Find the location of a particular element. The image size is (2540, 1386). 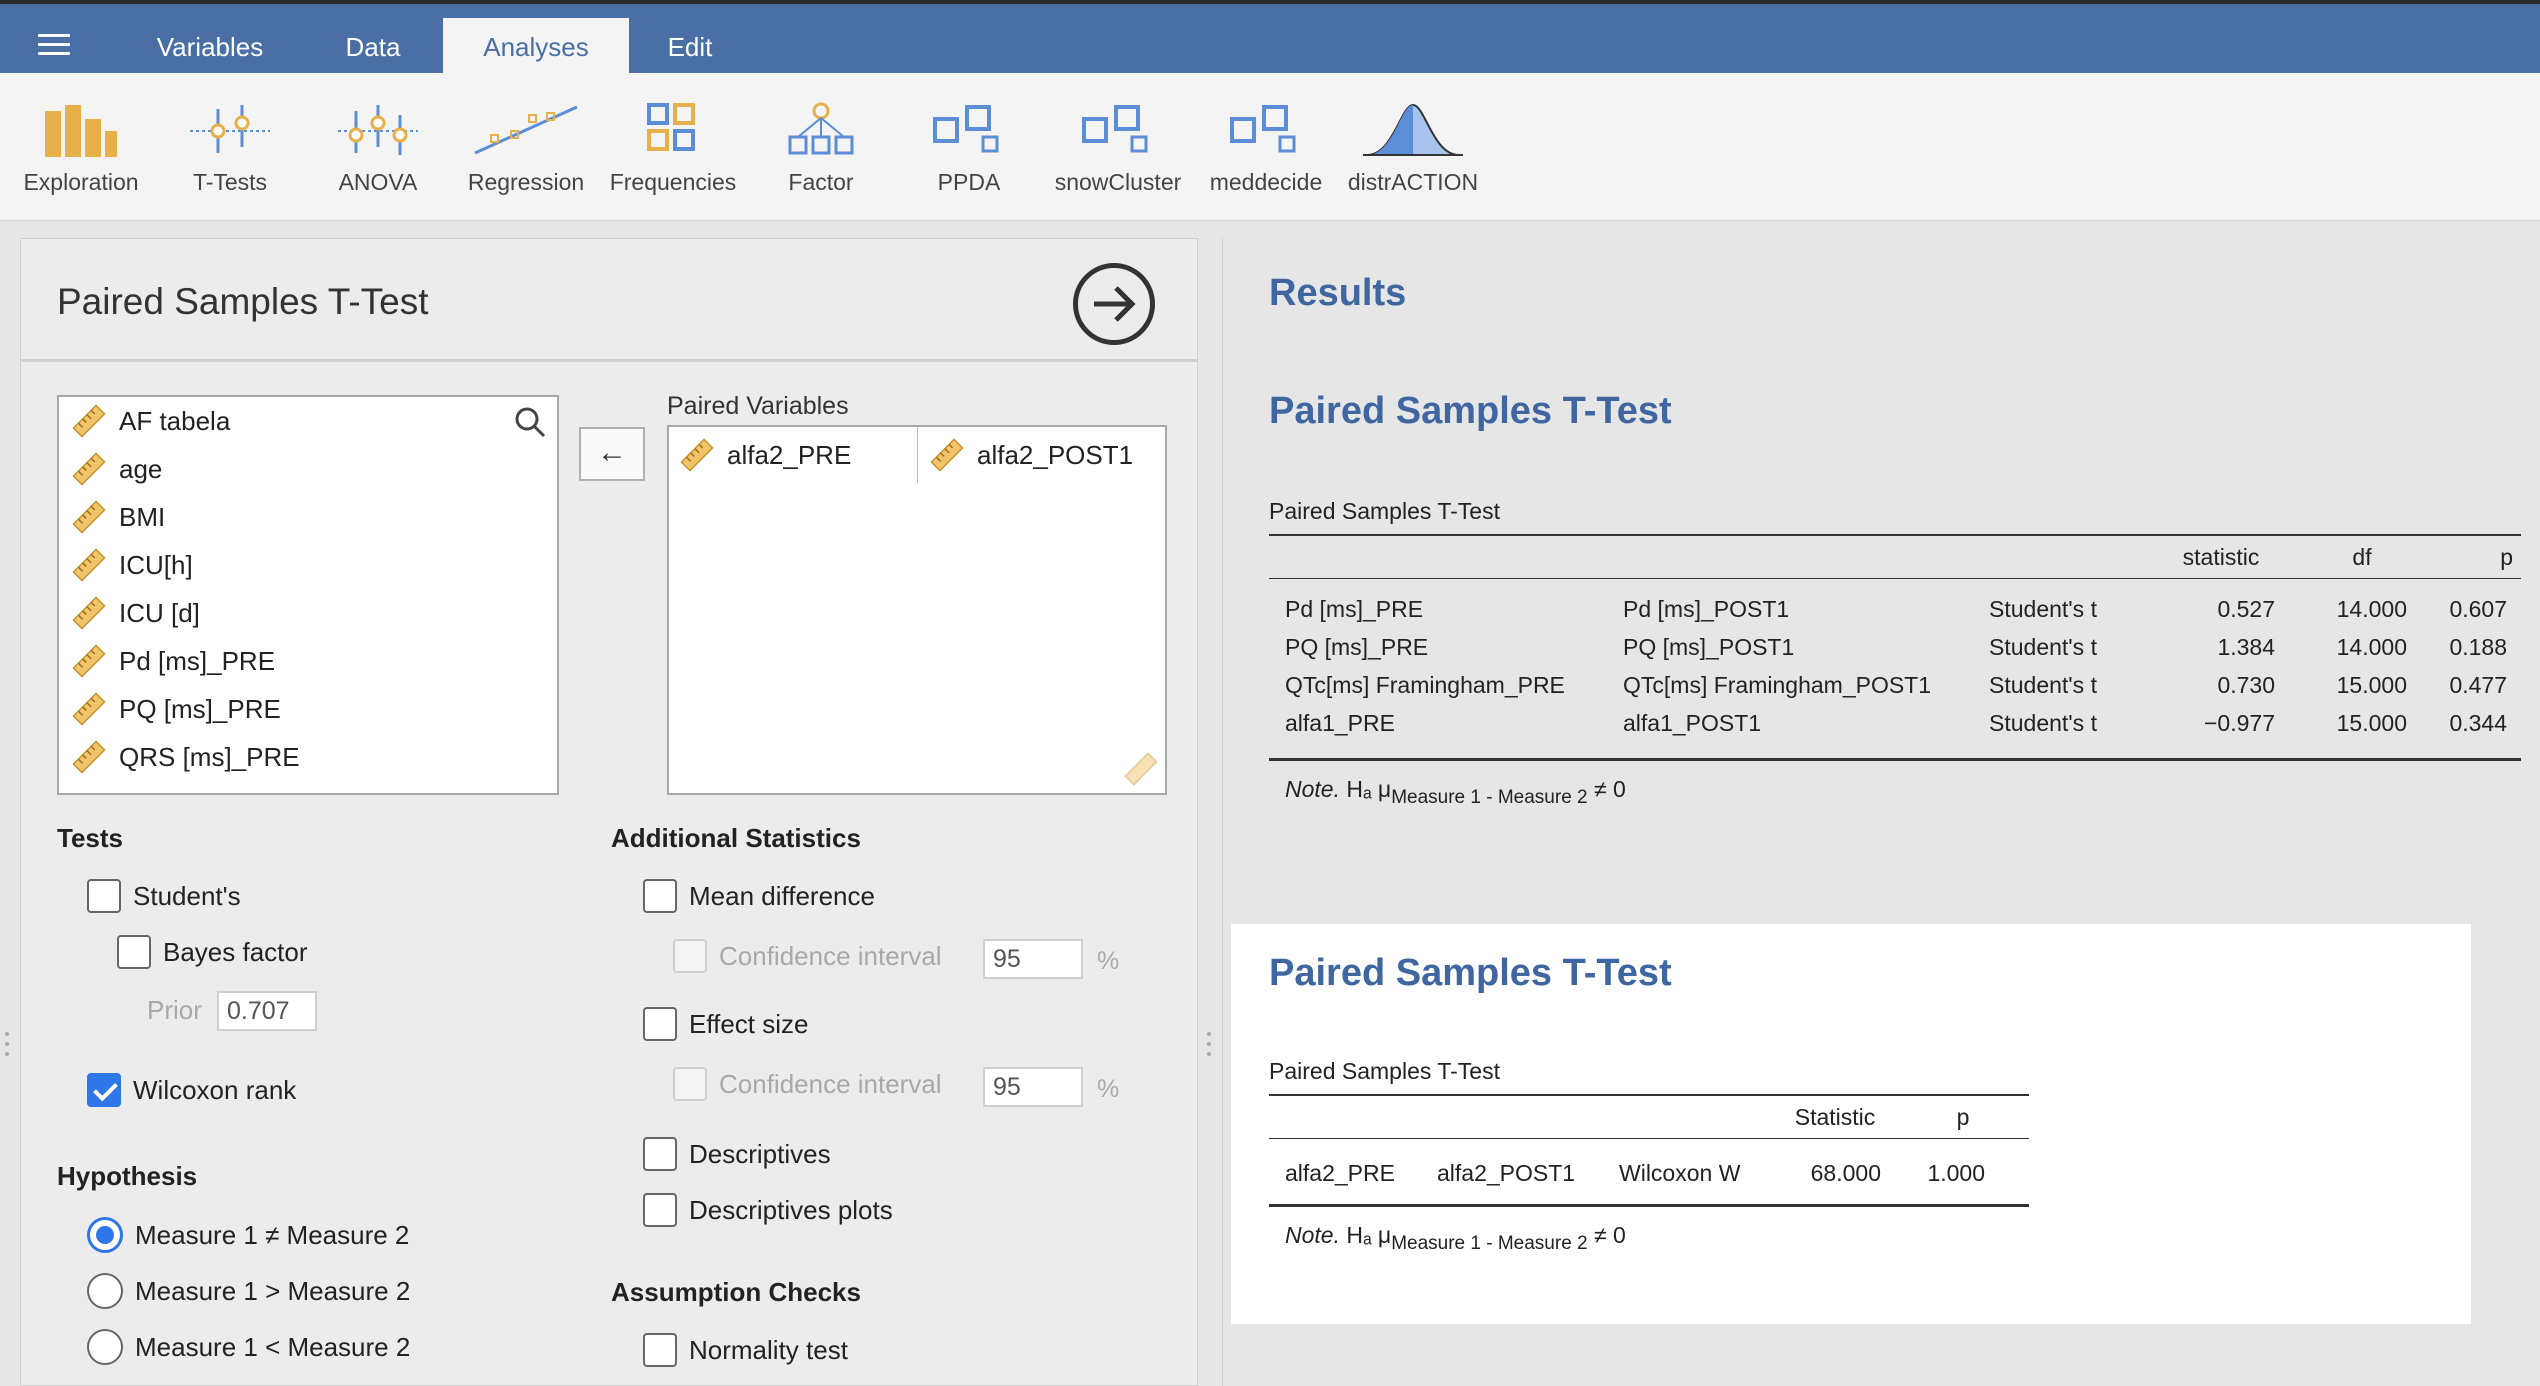

left-splitter-handle is located at coordinates (8, 1046).